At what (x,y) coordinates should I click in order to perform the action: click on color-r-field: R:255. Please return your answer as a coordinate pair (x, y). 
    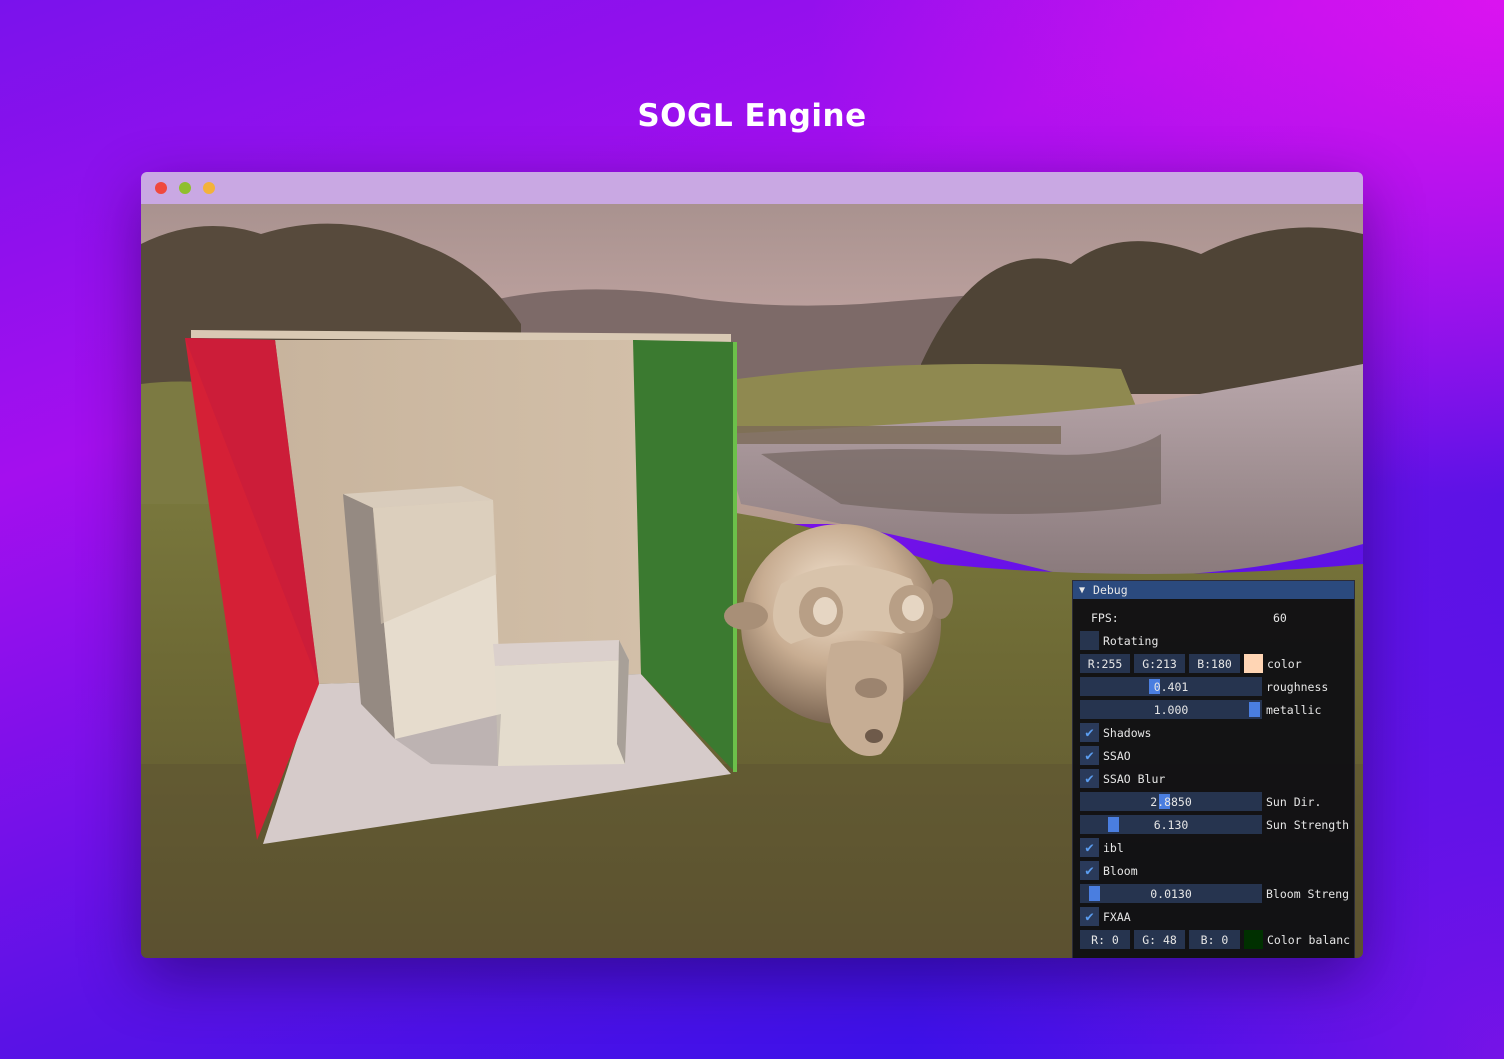
    Looking at the image, I should click on (1105, 663).